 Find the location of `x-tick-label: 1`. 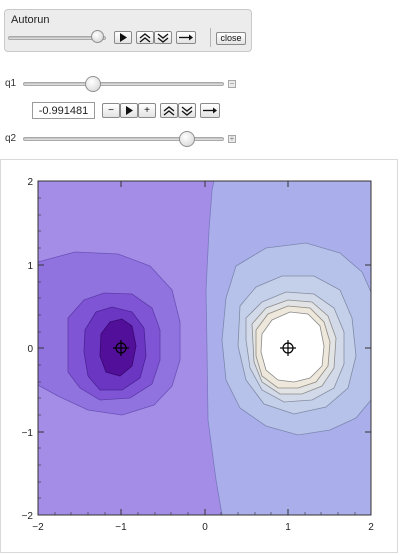

x-tick-label: 1 is located at coordinates (288, 527).